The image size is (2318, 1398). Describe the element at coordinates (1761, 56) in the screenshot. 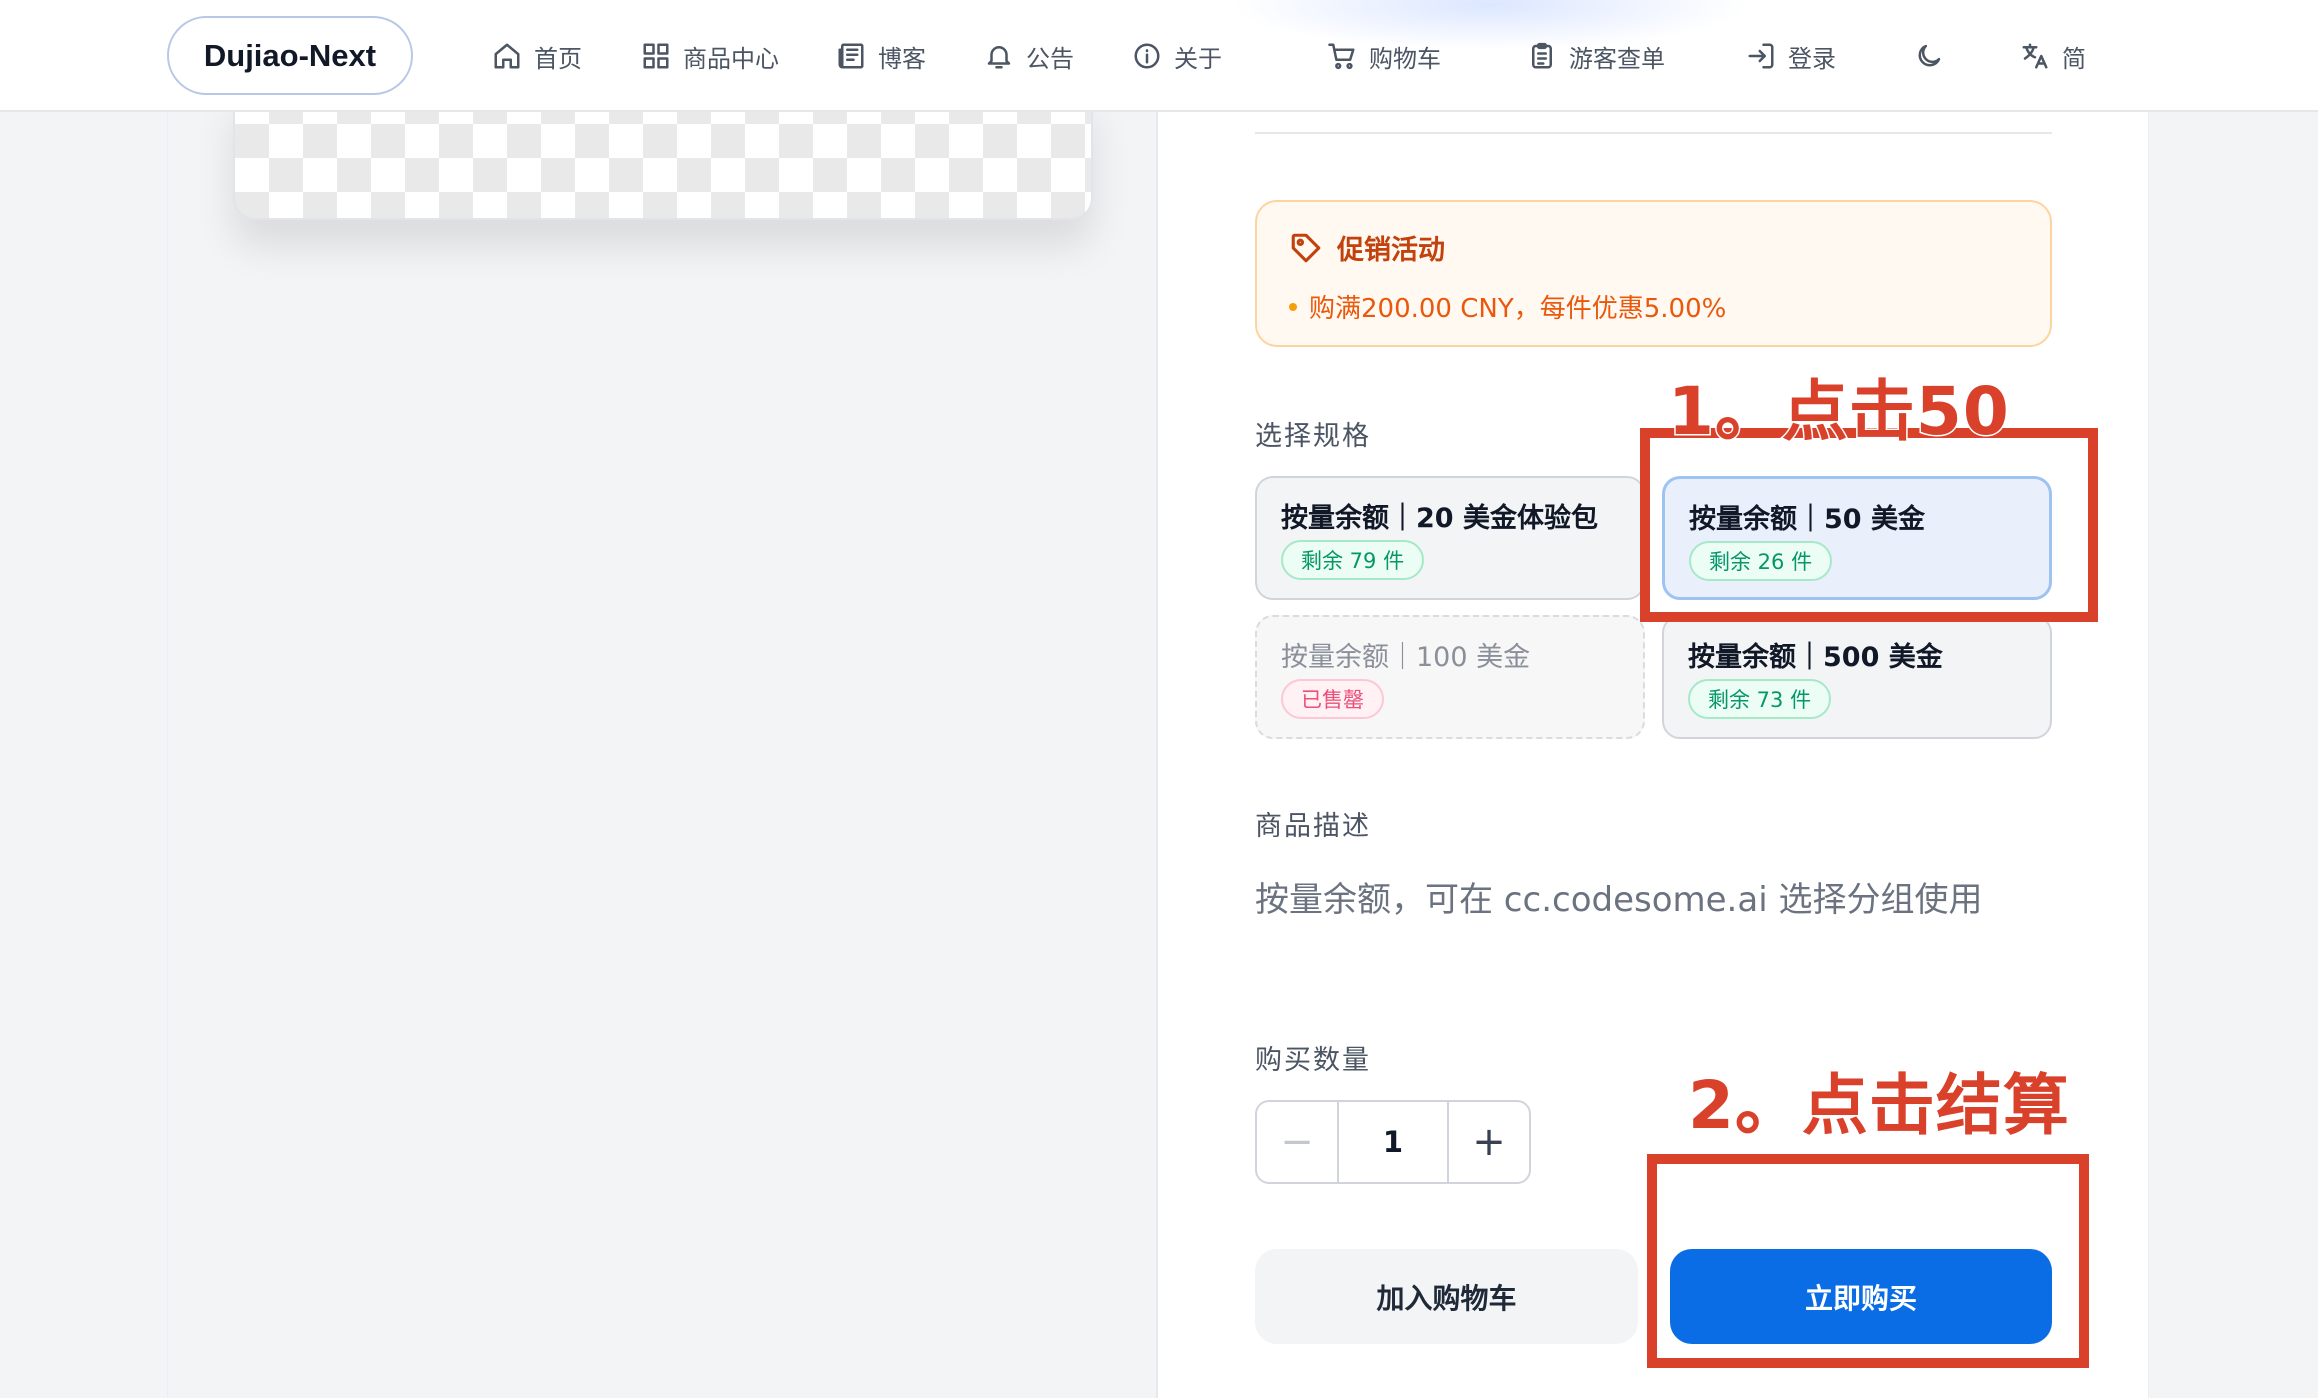

I see `login-icon` at that location.